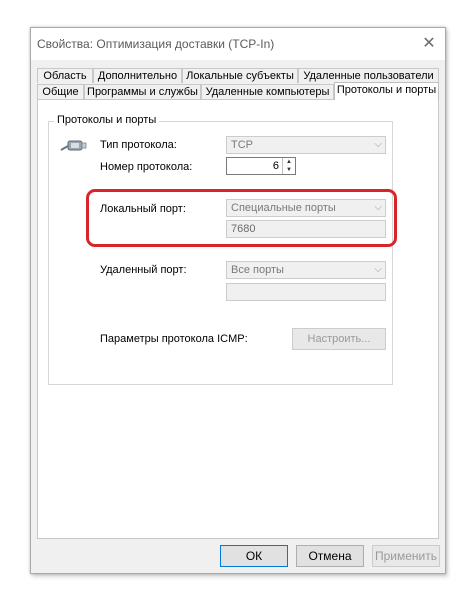  Describe the element at coordinates (241, 218) in the screenshot. I see `highlight-frame` at that location.